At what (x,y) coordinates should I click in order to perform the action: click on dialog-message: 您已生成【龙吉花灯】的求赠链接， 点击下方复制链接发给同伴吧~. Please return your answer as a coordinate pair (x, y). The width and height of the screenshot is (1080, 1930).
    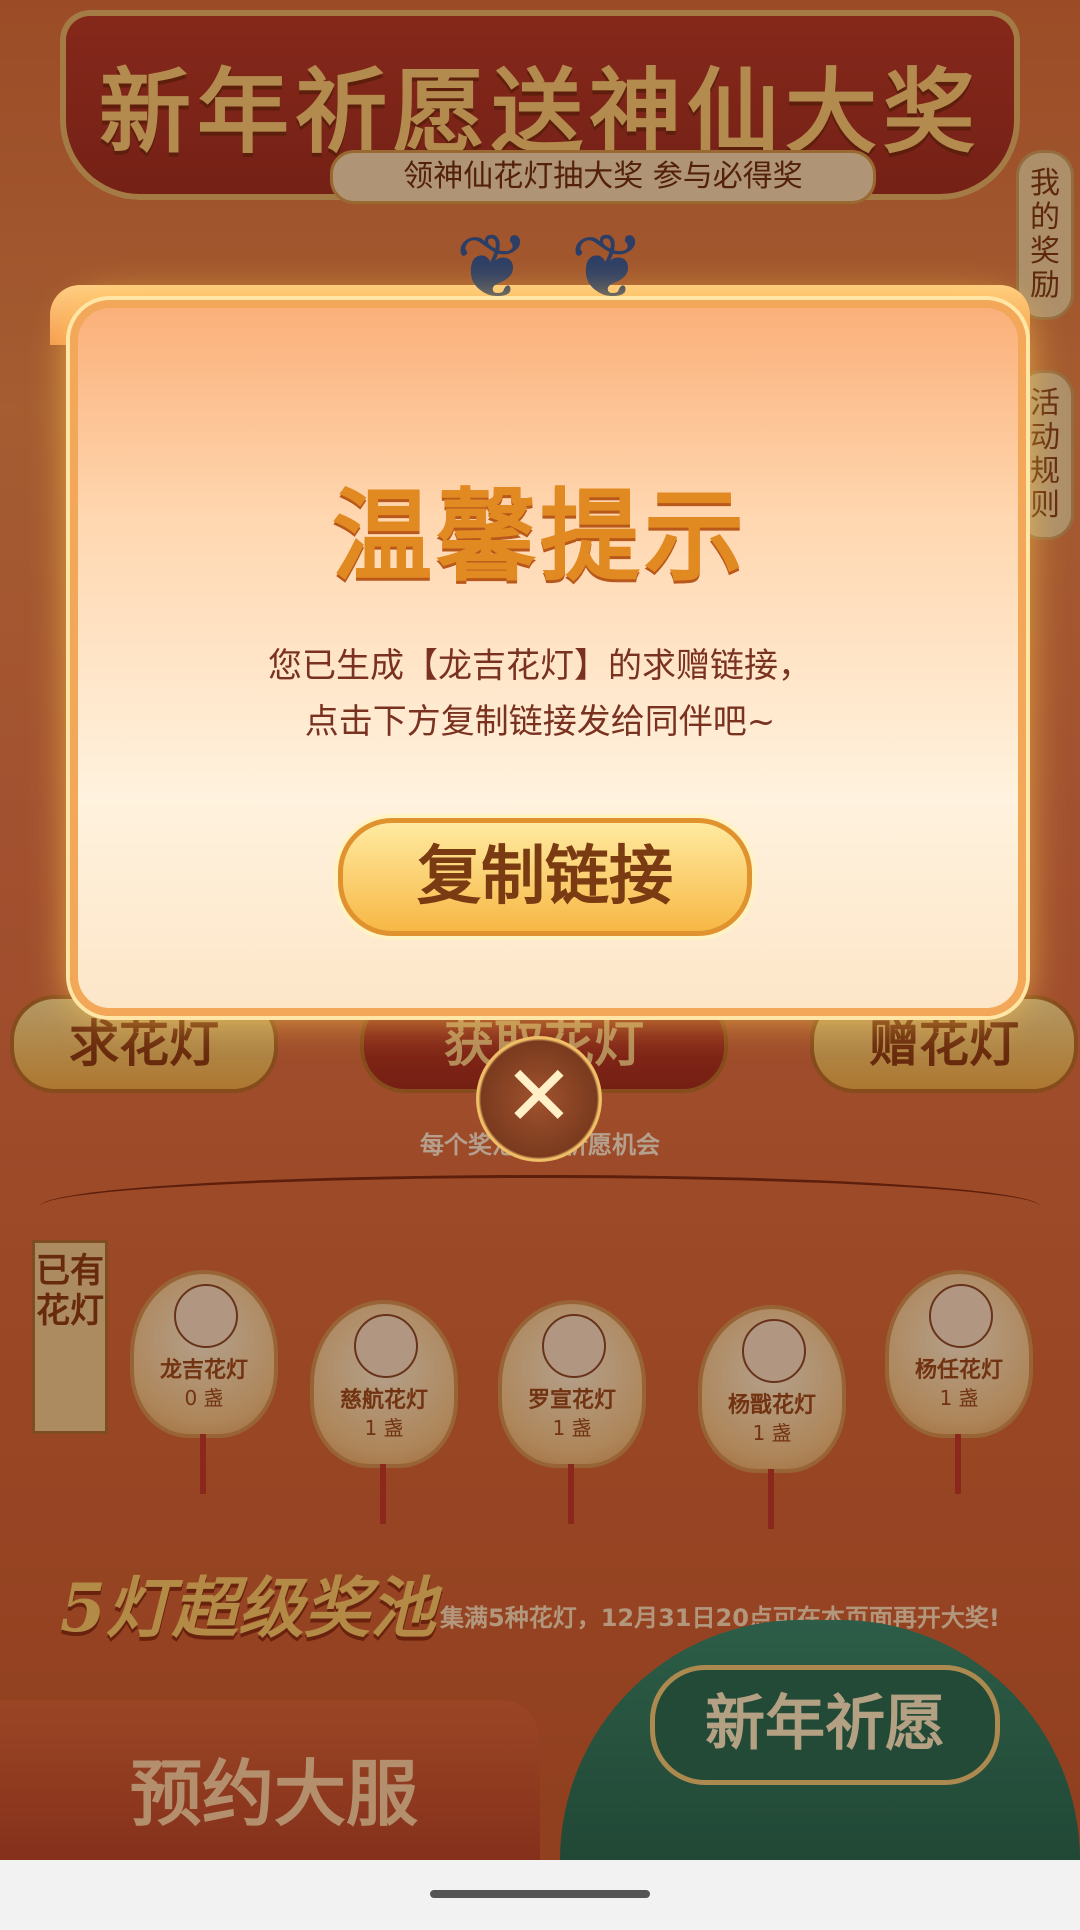
    Looking at the image, I should click on (540, 694).